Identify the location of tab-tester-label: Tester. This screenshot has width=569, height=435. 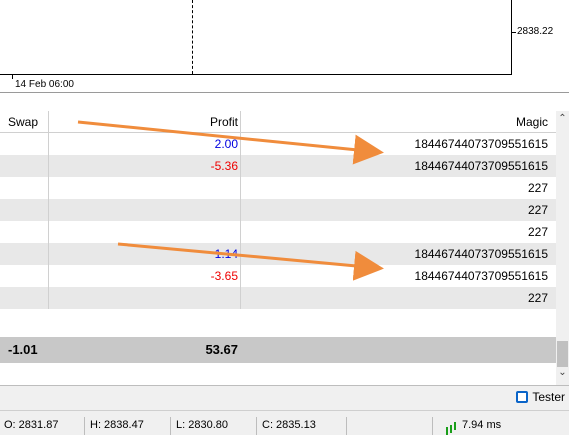
(548, 397).